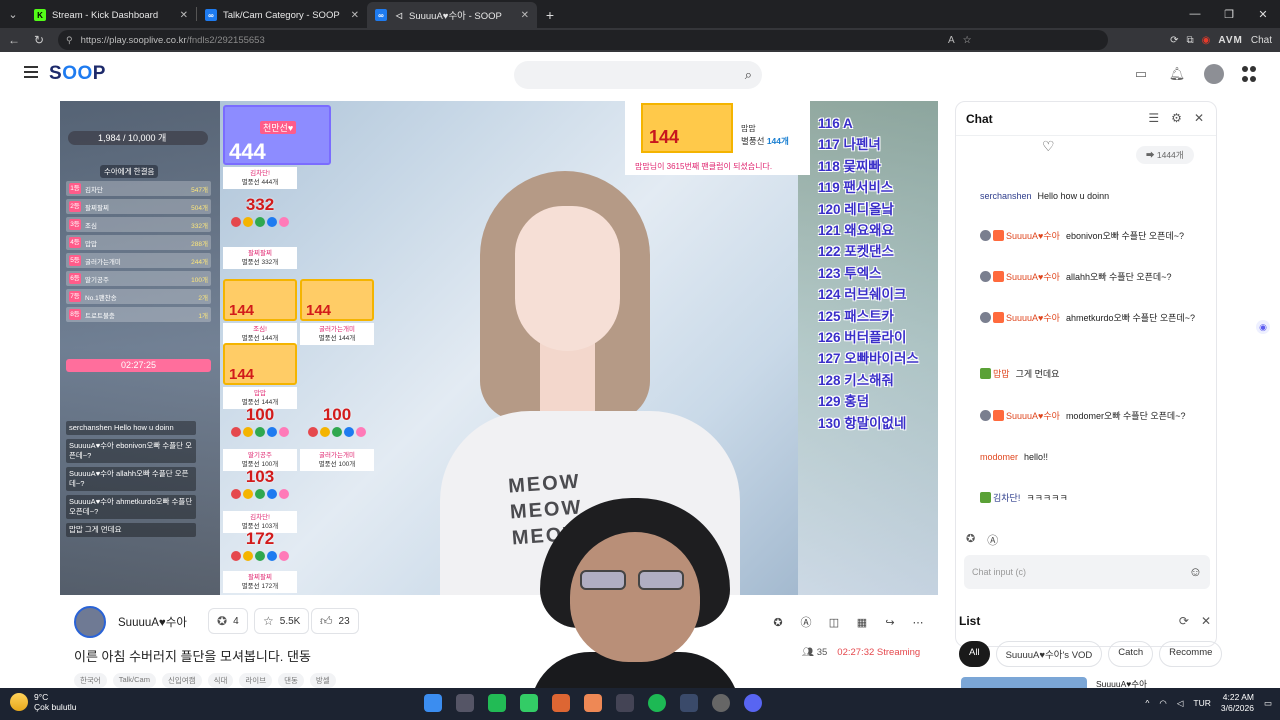 The width and height of the screenshot is (1280, 720). What do you see at coordinates (657, 703) in the screenshot?
I see `spotify-icon` at bounding box center [657, 703].